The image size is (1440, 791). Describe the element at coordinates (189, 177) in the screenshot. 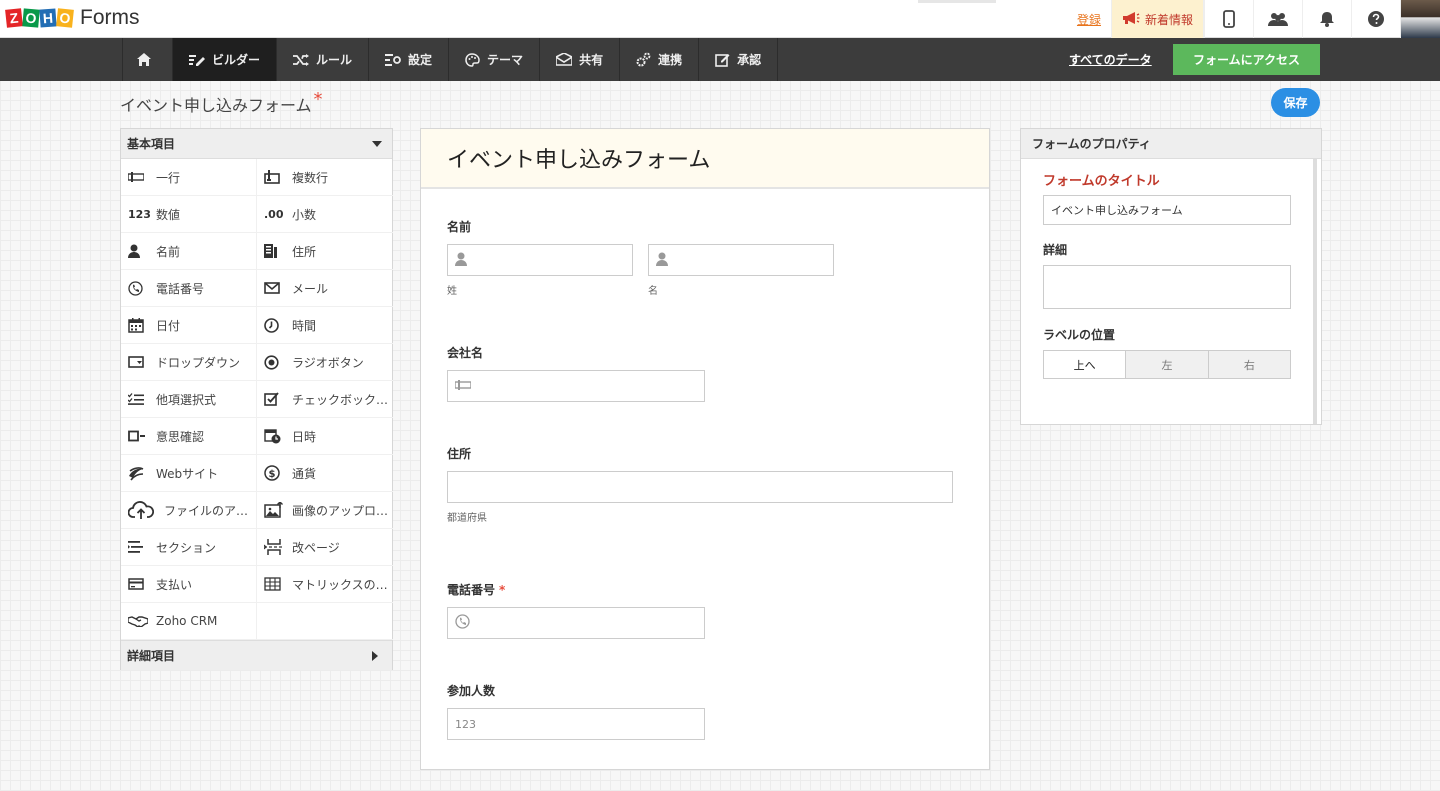

I see `palette-item-single-line: 一行` at that location.